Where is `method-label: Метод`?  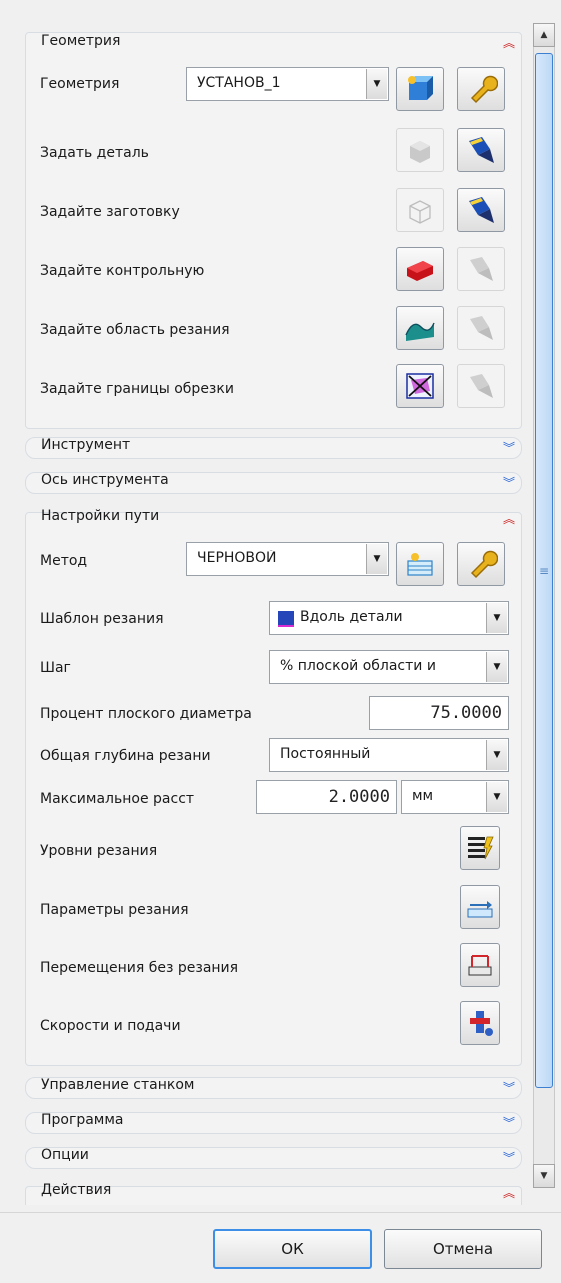 method-label: Метод is located at coordinates (64, 561).